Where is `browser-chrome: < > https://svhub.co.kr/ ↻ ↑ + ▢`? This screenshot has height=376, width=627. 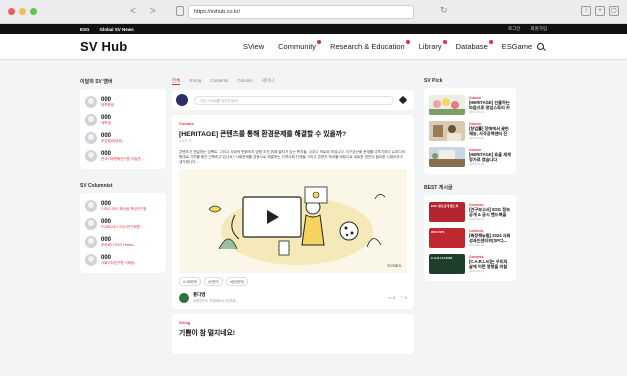 browser-chrome: < > https://svhub.co.kr/ ↻ ↑ + ▢ is located at coordinates (313, 12).